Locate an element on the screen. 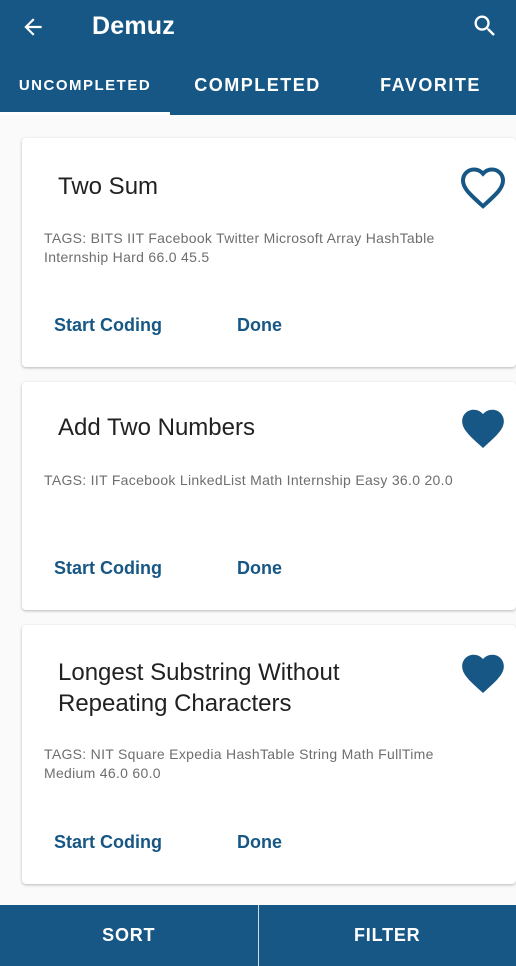 Image resolution: width=516 pixels, height=966 pixels. tab-uncompleted: UNCOMPLETED is located at coordinates (85, 85).